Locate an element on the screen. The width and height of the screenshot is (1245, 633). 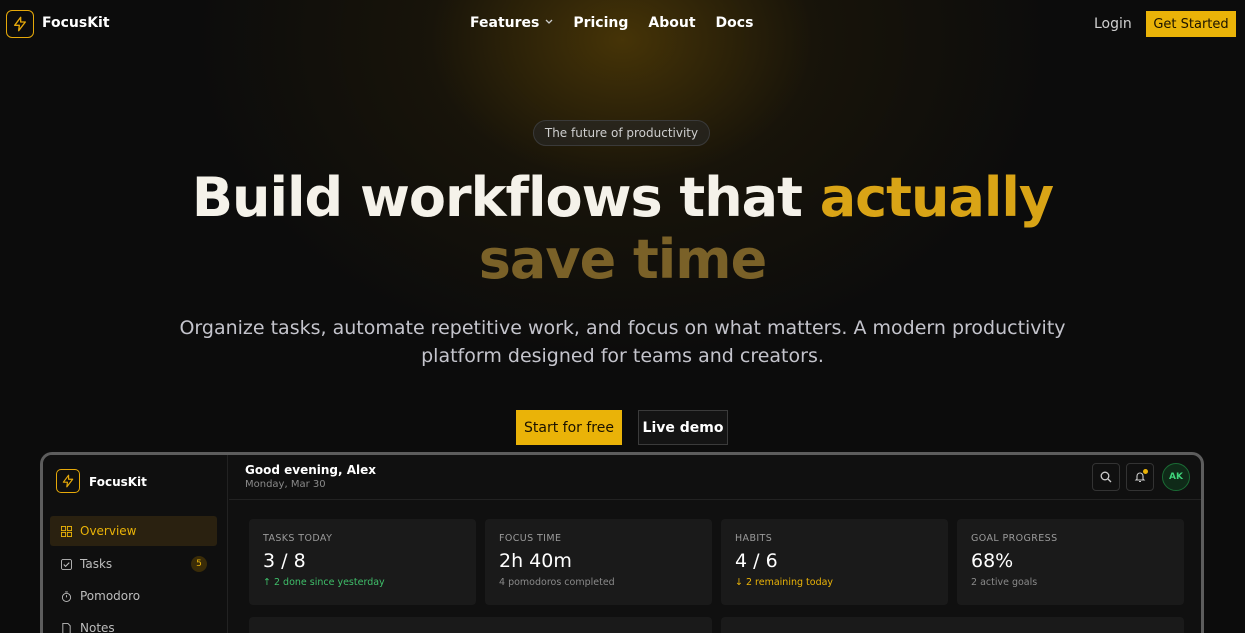
hero-tagline-pill: The future of productivity is located at coordinates (621, 133).